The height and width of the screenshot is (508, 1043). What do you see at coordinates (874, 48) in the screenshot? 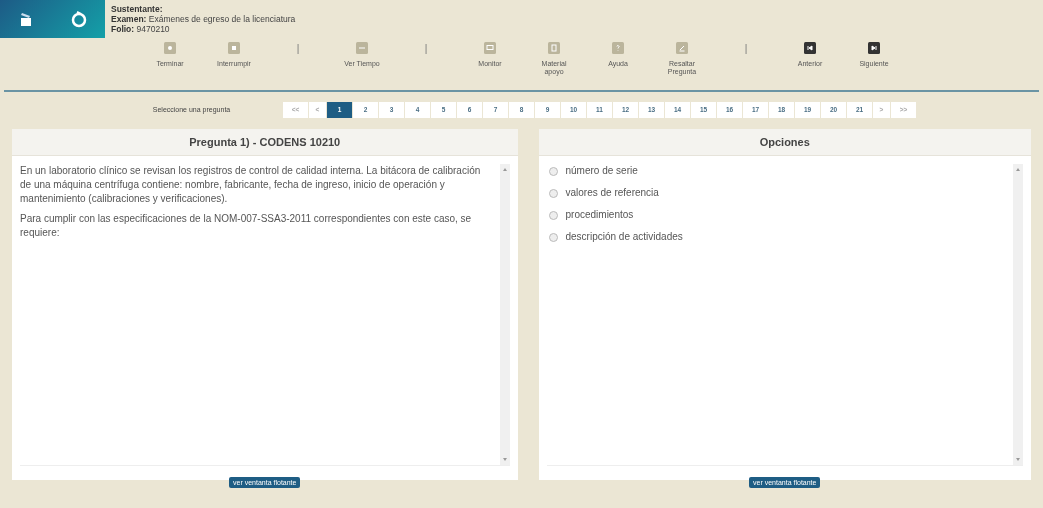
I see `skip-forward-icon` at bounding box center [874, 48].